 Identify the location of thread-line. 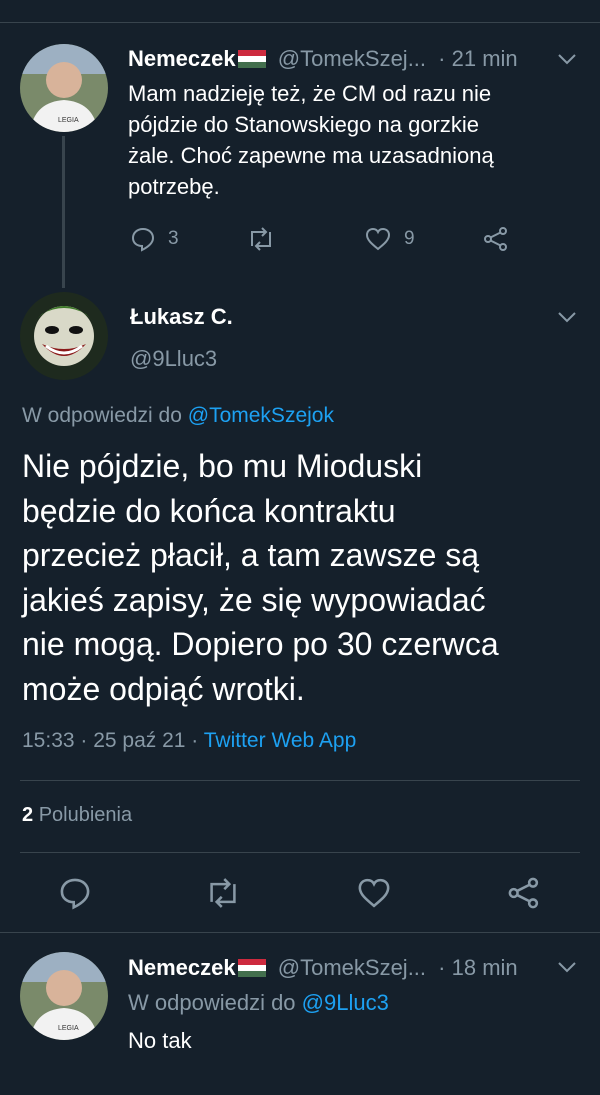
(63, 212).